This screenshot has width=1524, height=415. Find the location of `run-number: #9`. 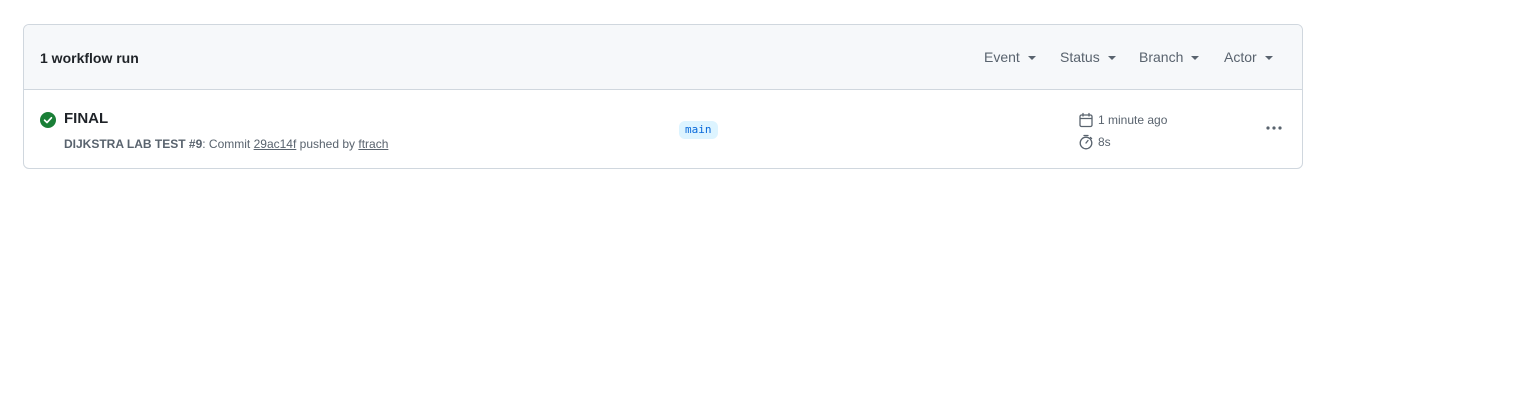

run-number: #9 is located at coordinates (195, 144).